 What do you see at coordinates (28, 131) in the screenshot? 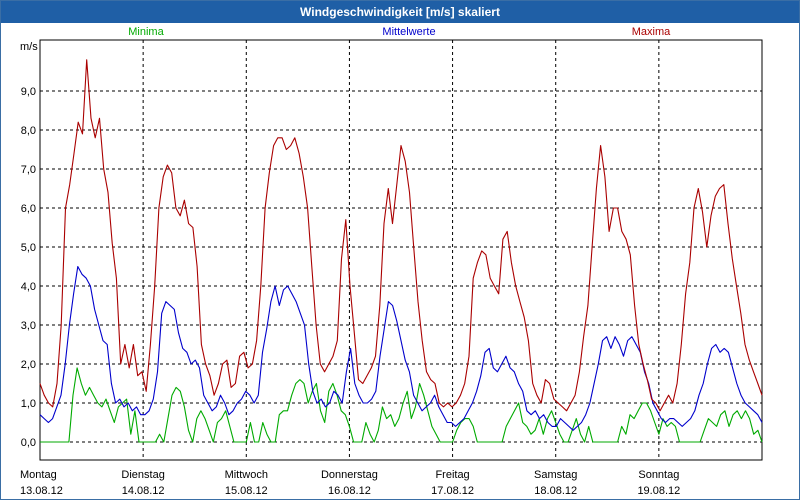
I see `y-tick-label: 8,0` at bounding box center [28, 131].